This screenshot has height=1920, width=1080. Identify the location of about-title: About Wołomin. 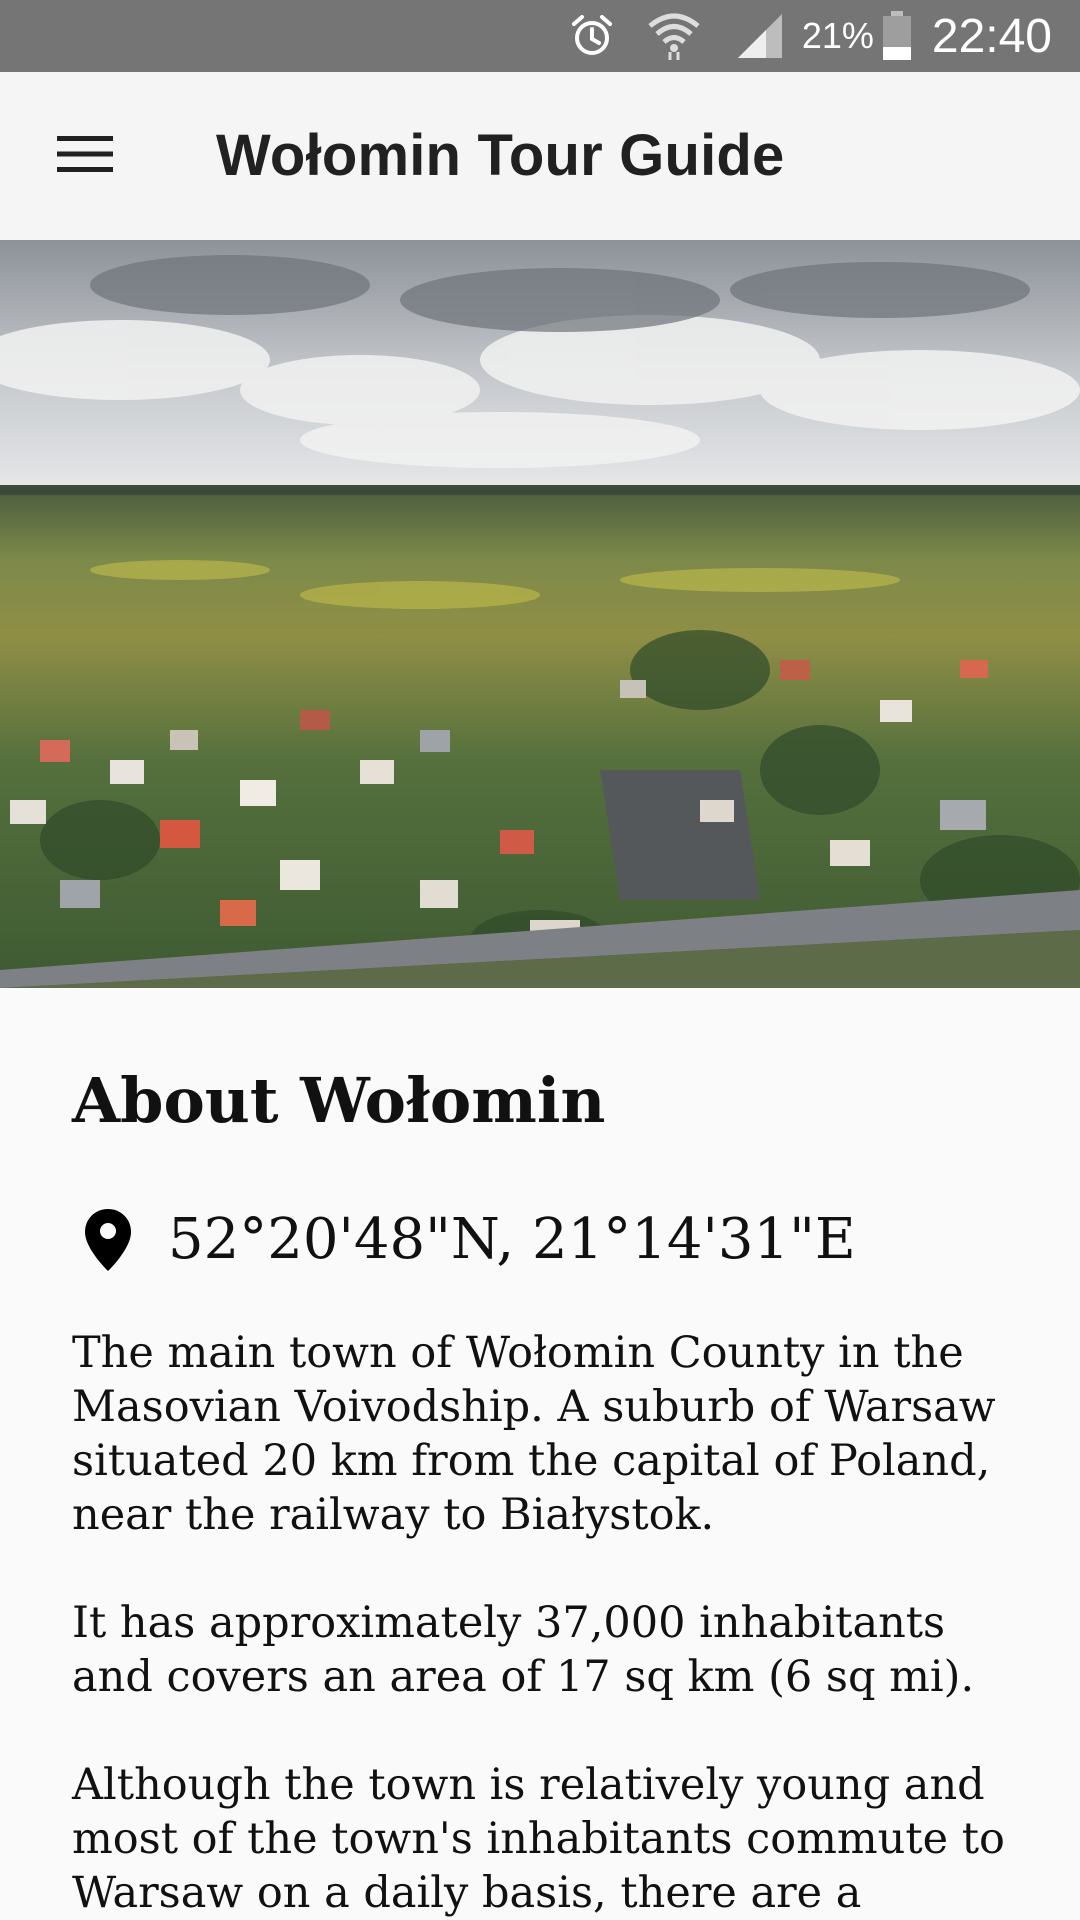
(339, 1100).